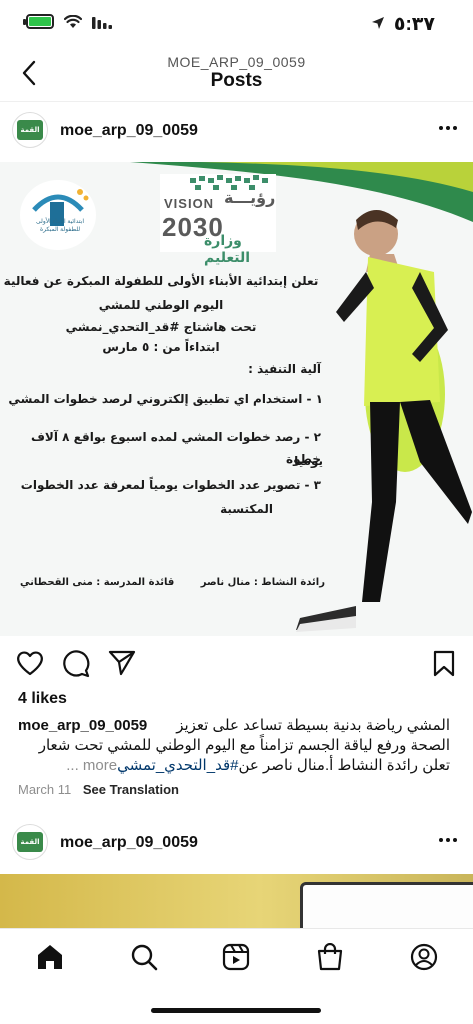  What do you see at coordinates (131, 789) in the screenshot?
I see `see-translation-link: See Translation` at bounding box center [131, 789].